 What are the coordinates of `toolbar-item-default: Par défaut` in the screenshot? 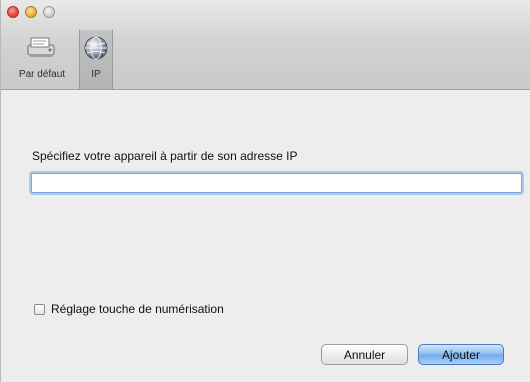 It's located at (42, 58).